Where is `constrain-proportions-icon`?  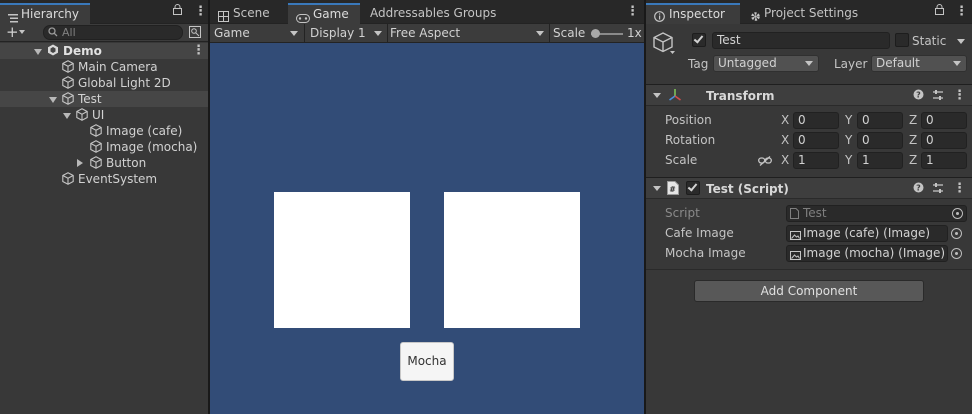
constrain-proportions-icon is located at coordinates (765, 162).